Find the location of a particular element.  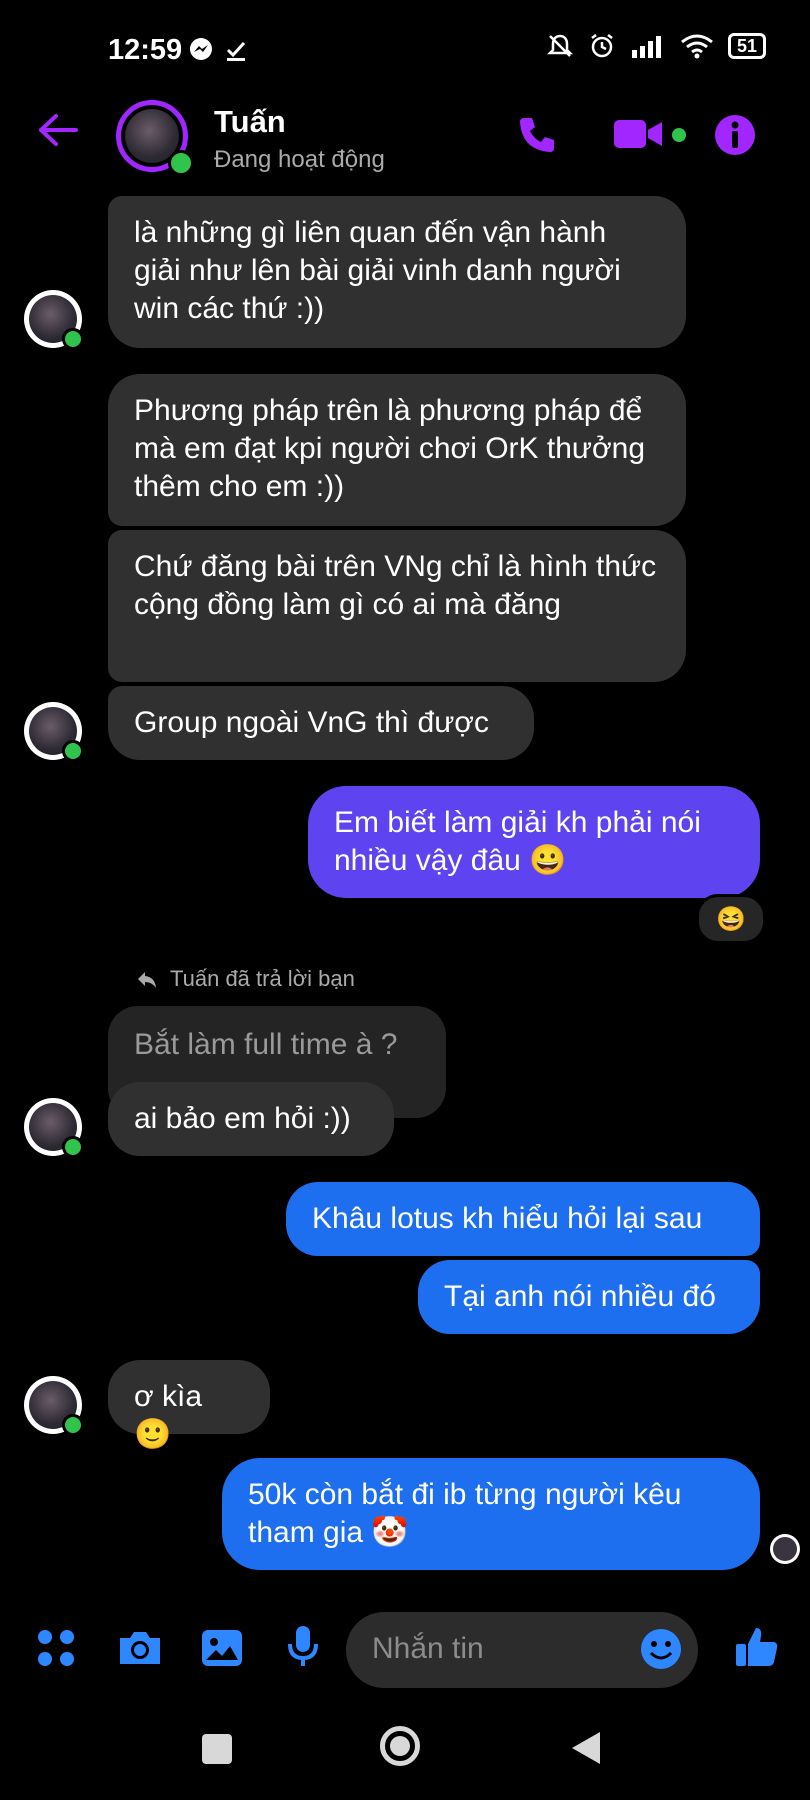

status-icons: 51 is located at coordinates (656, 46).